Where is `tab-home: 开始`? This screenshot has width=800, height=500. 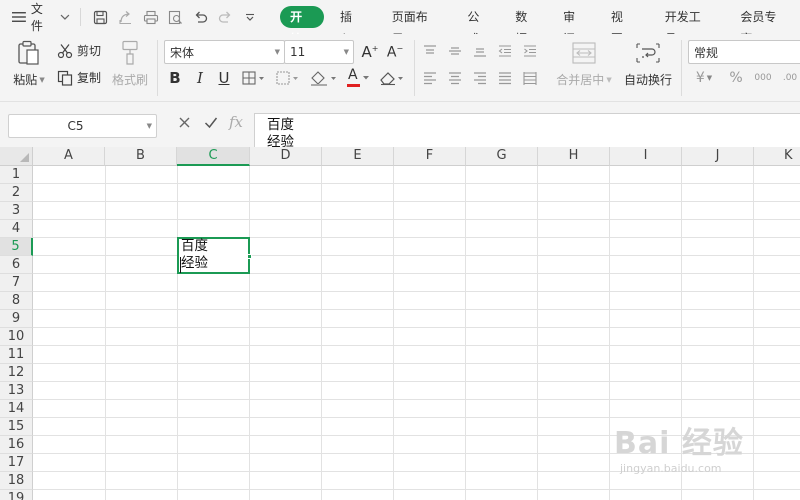 tab-home: 开始 is located at coordinates (302, 26).